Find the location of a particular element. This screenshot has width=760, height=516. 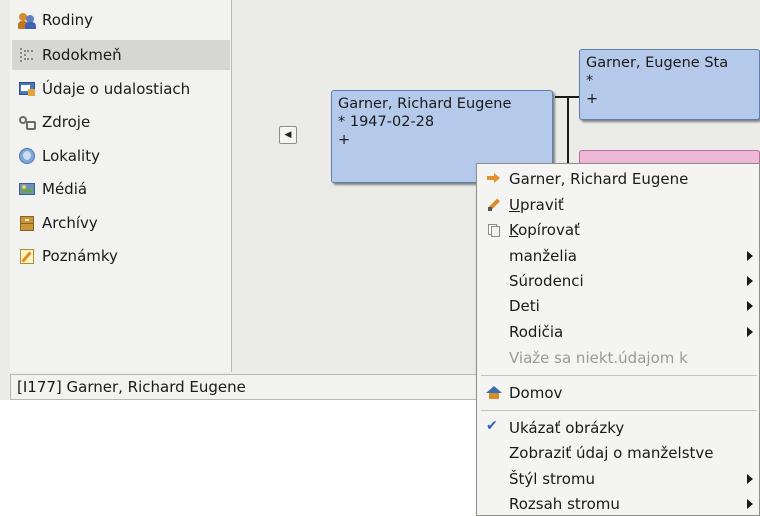

families-icon is located at coordinates (27, 20).